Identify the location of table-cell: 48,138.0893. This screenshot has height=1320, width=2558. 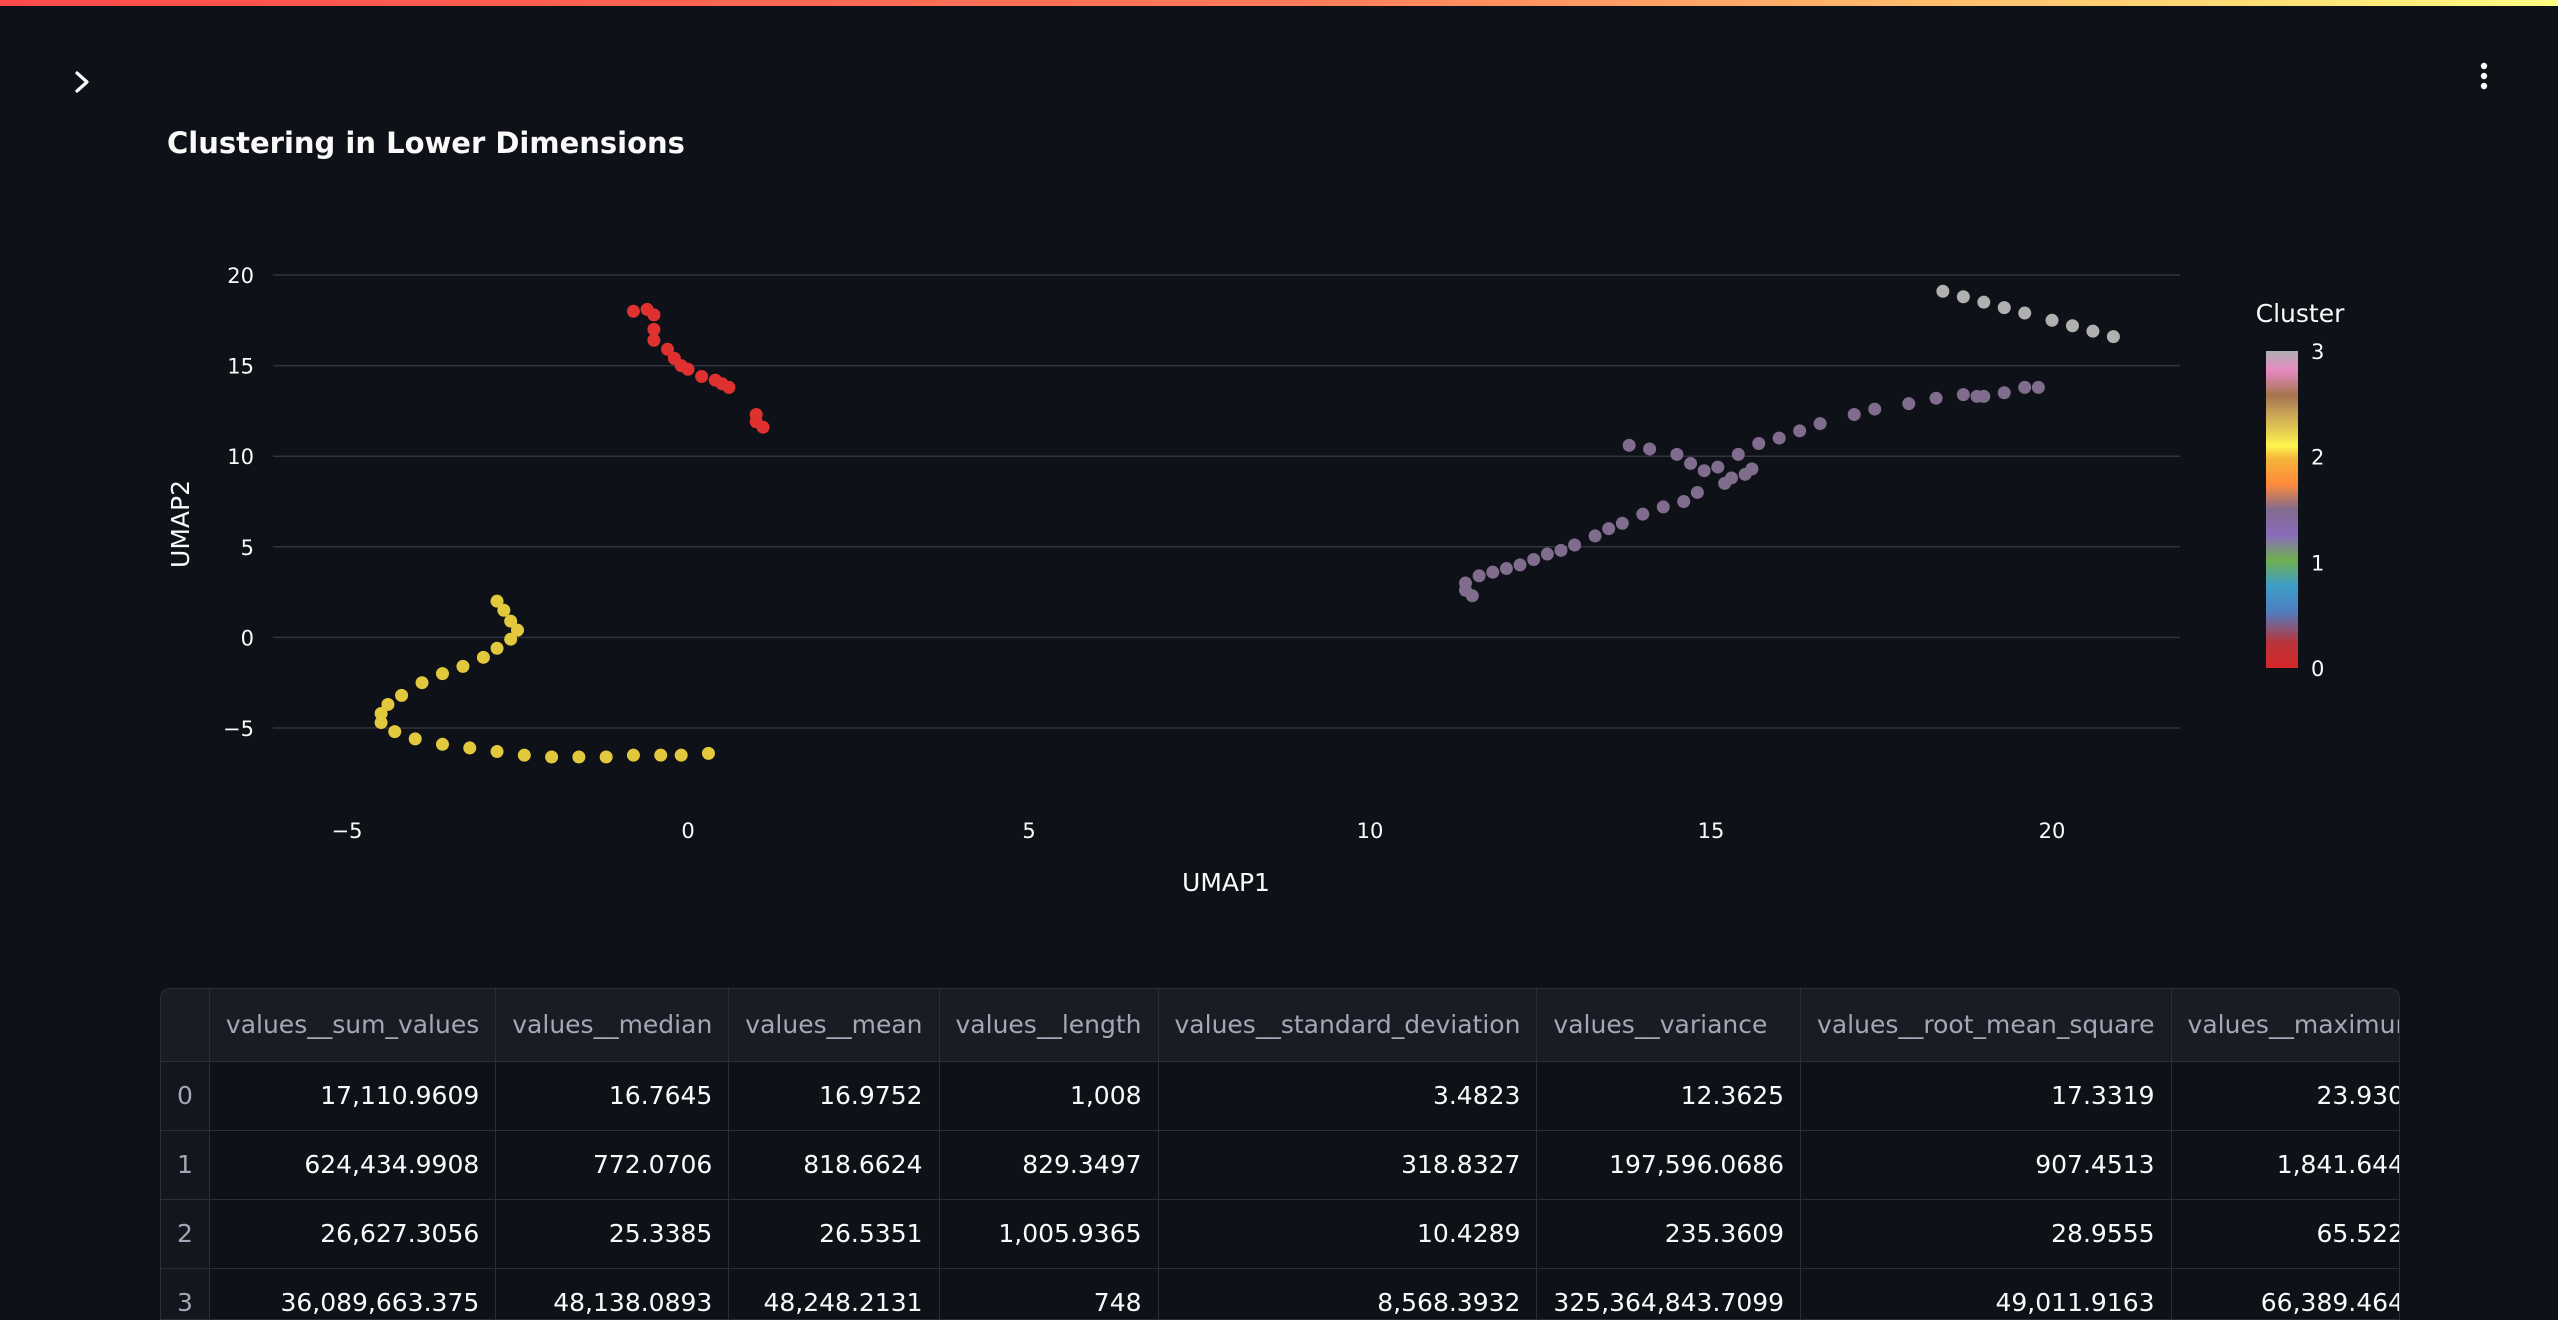
(612, 1293).